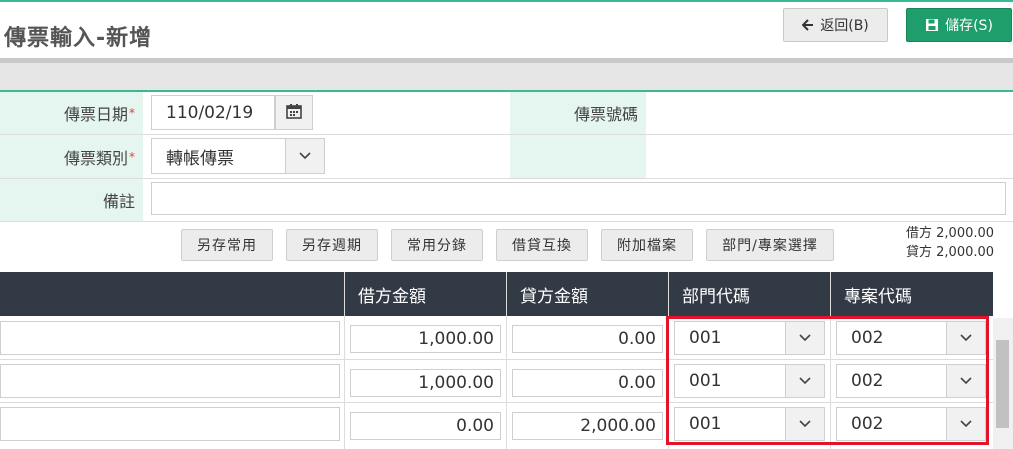 This screenshot has height=449, width=1013. Describe the element at coordinates (578, 156) in the screenshot. I see `type-right-label` at that location.